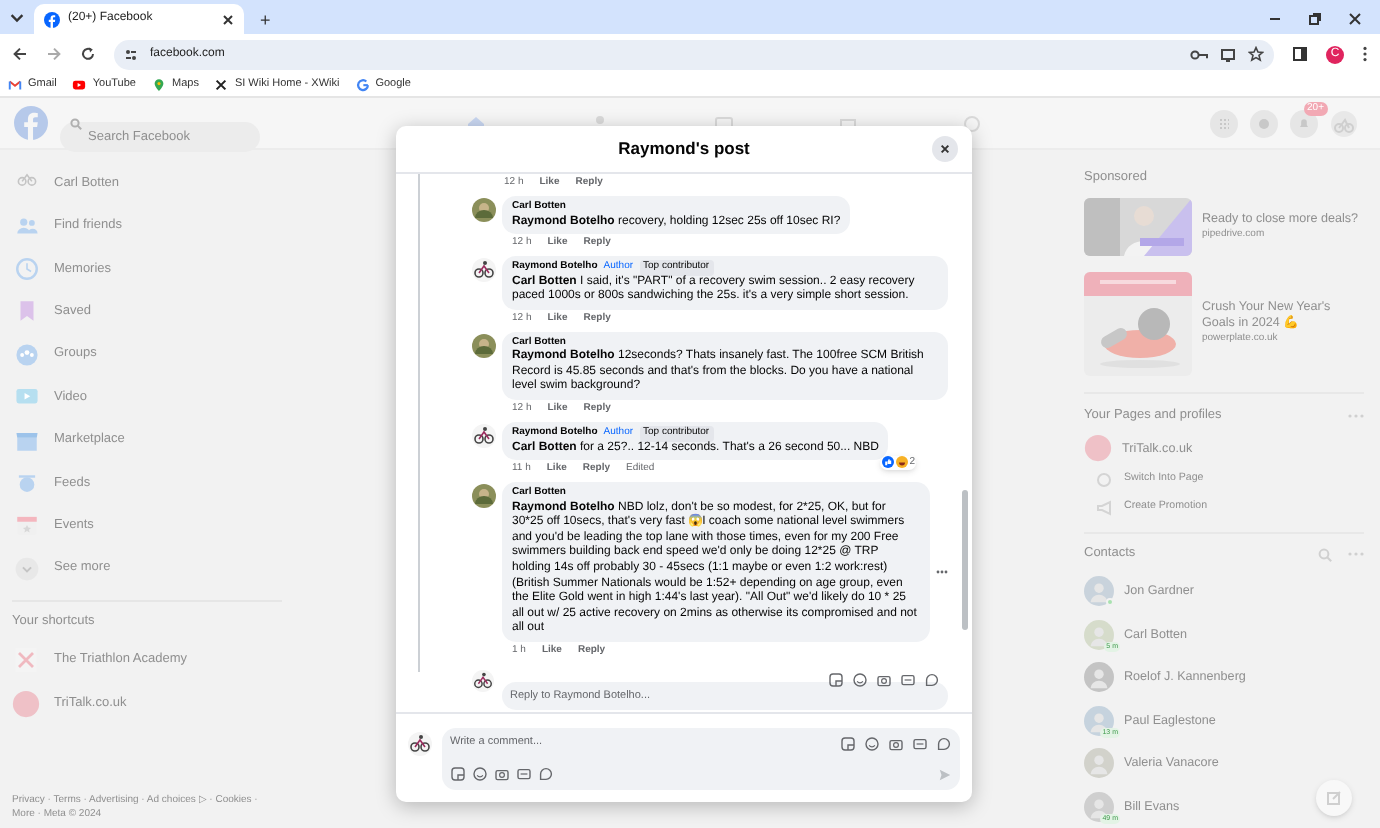 This screenshot has height=828, width=1380. Describe the element at coordinates (221, 85) in the screenshot. I see `cross-mark-icon` at that location.